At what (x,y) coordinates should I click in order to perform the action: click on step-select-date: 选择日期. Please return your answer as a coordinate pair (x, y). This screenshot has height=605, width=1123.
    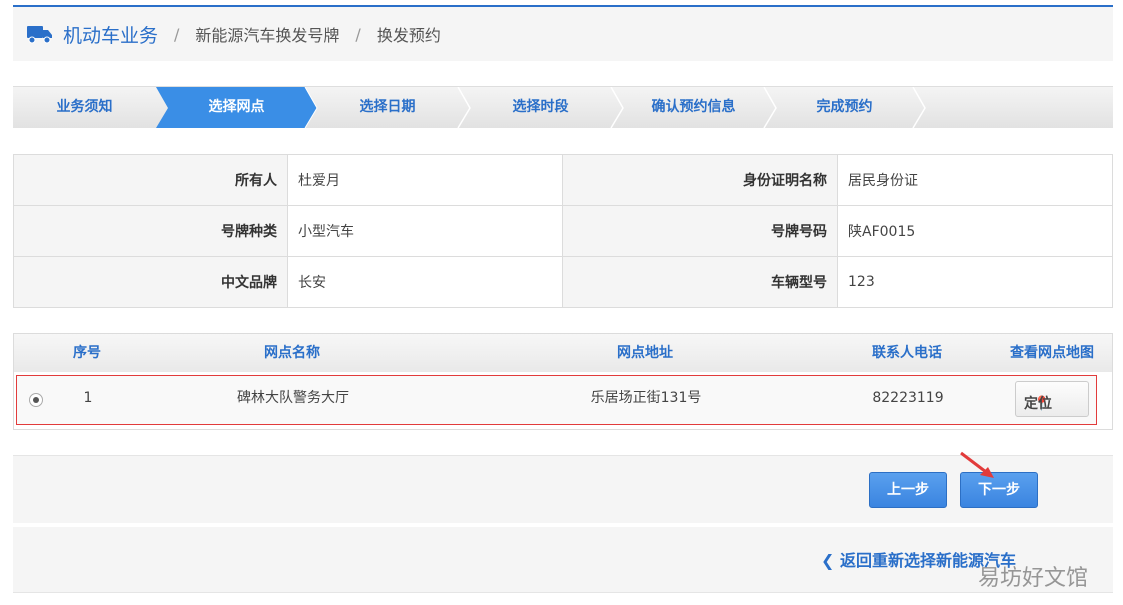
    Looking at the image, I should click on (387, 107).